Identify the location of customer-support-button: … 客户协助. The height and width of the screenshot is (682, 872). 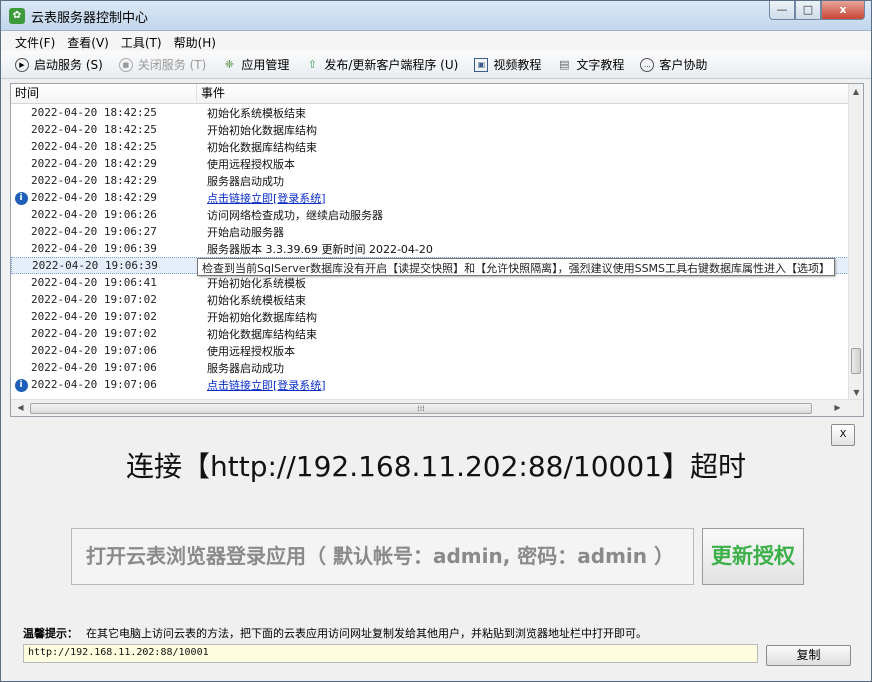
(673, 64).